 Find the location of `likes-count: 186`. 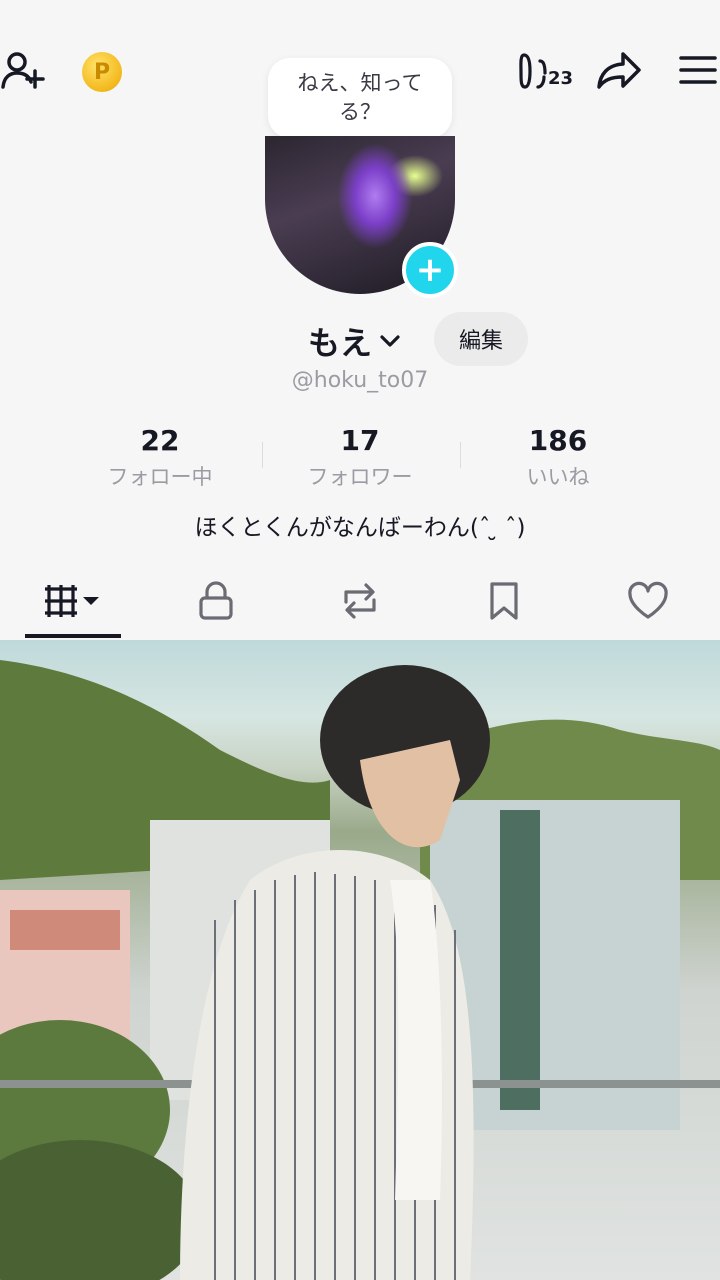

likes-count: 186 is located at coordinates (558, 440).